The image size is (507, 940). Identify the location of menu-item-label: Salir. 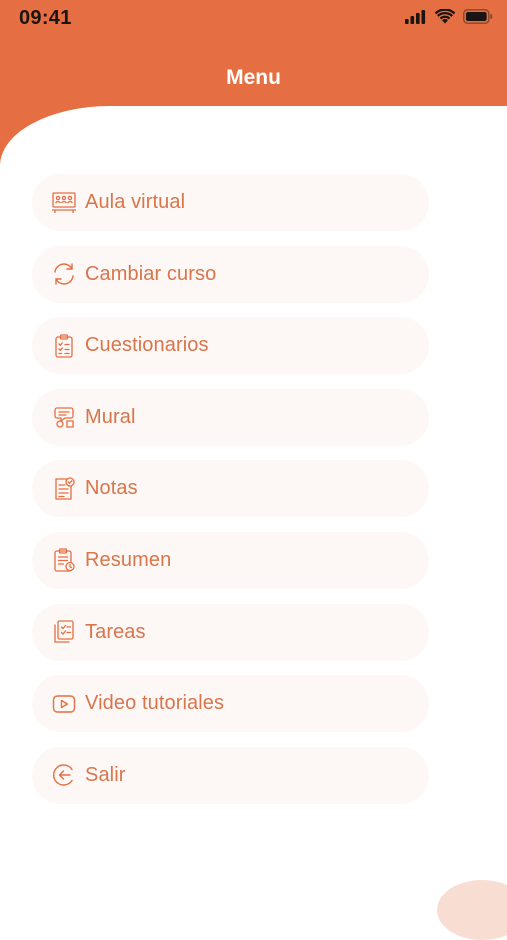
(105, 774).